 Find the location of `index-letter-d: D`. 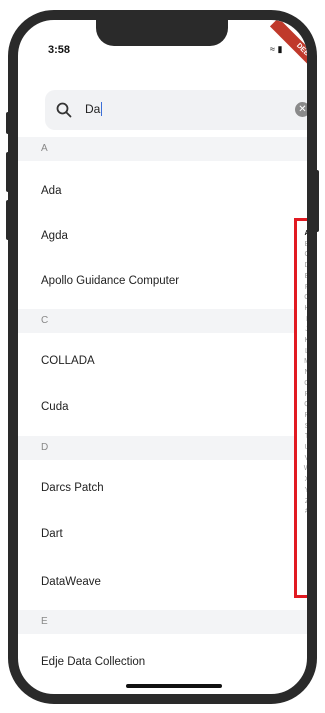

index-letter-d: D is located at coordinates (302, 266).